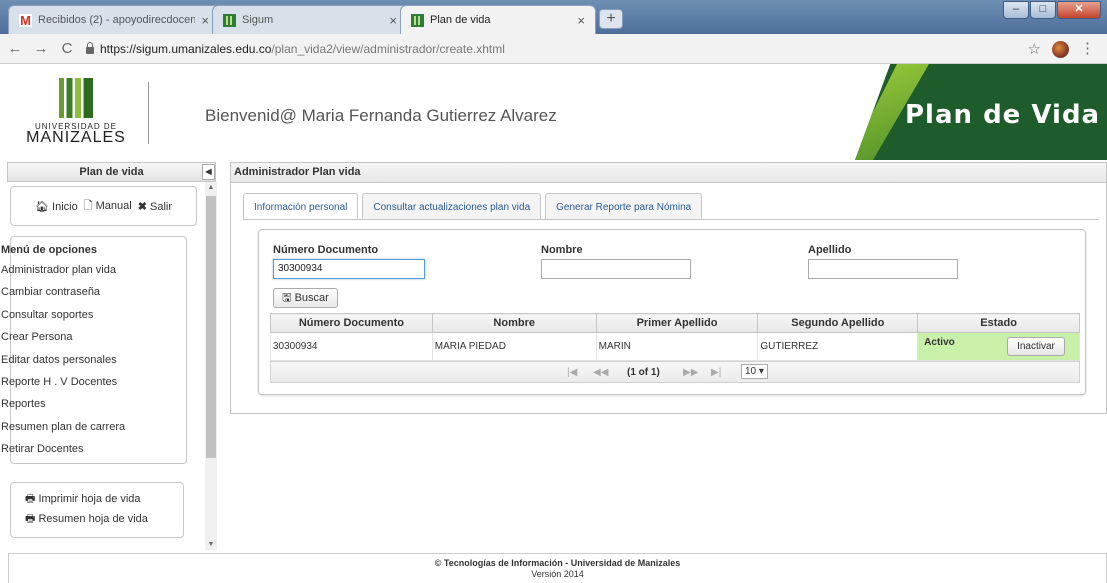  I want to click on close-window-button: ✕, so click(1079, 10).